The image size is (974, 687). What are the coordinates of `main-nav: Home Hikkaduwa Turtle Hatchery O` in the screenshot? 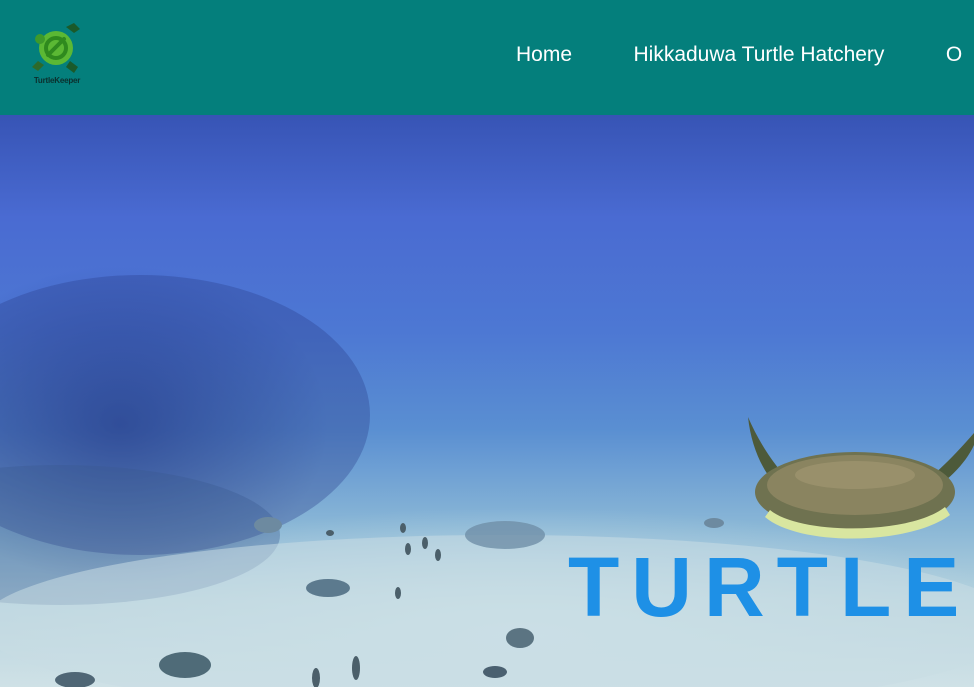 It's located at (745, 55).